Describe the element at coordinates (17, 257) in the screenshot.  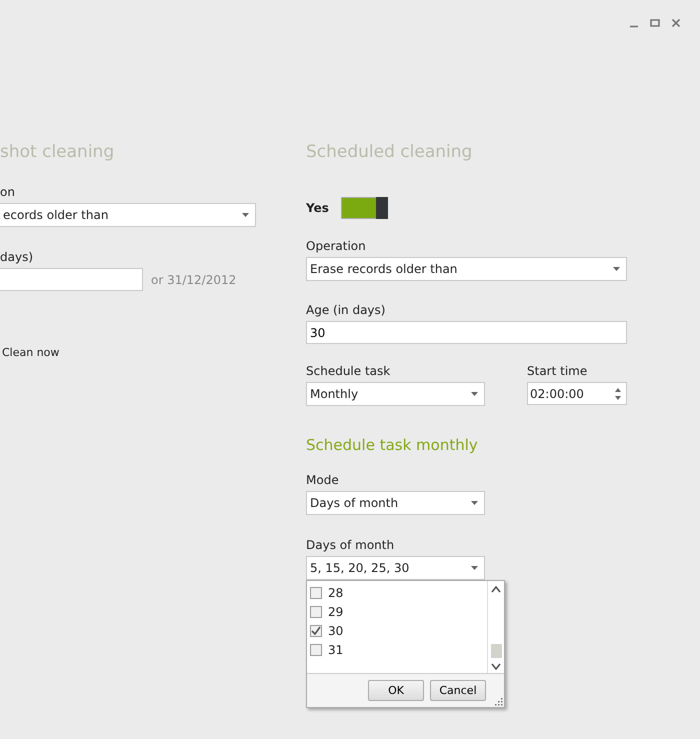
I see `field-label: days)` at that location.